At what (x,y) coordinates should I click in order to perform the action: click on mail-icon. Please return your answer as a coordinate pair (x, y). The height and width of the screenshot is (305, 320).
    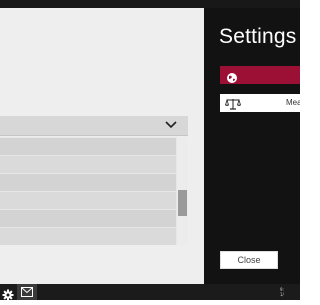
    Looking at the image, I should click on (27, 292).